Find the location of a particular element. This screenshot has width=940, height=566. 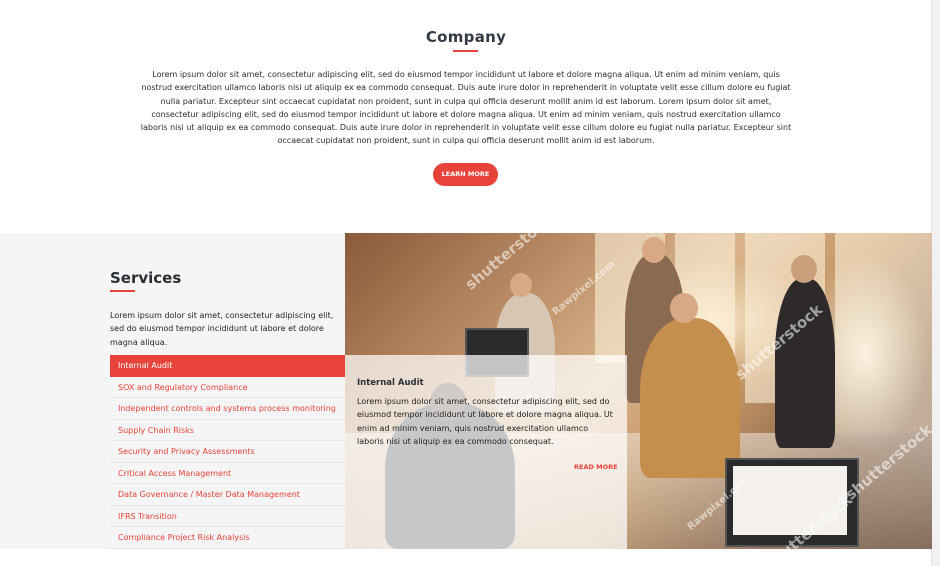

company-title-underline is located at coordinates (465, 51).